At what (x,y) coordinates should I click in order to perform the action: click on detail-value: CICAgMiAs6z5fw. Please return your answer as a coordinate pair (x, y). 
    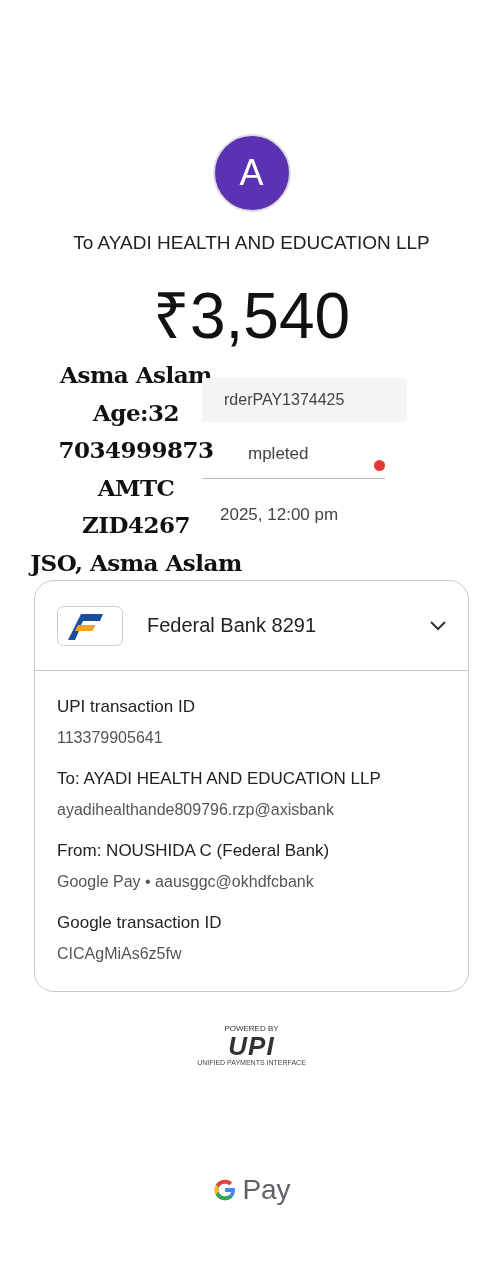
    Looking at the image, I should click on (120, 954).